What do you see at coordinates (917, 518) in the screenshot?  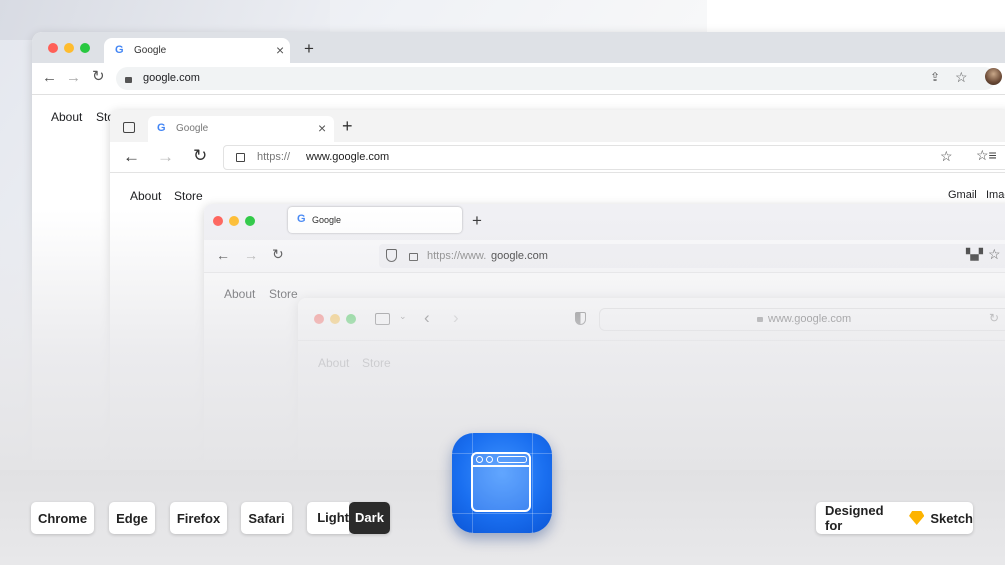 I see `sketch-icon` at bounding box center [917, 518].